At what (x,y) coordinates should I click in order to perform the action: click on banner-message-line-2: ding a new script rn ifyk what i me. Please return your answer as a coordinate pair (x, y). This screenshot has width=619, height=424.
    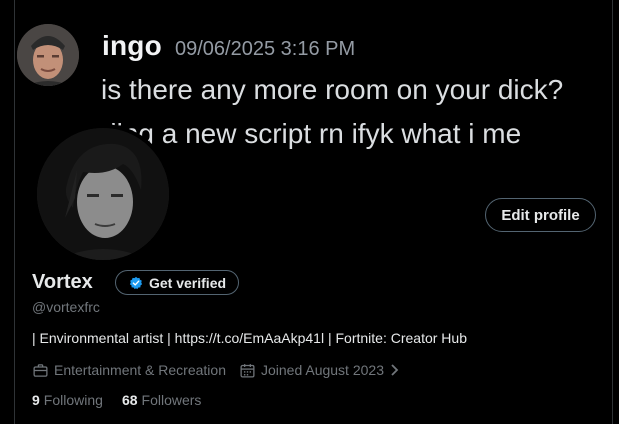
    Looking at the image, I should click on (311, 133).